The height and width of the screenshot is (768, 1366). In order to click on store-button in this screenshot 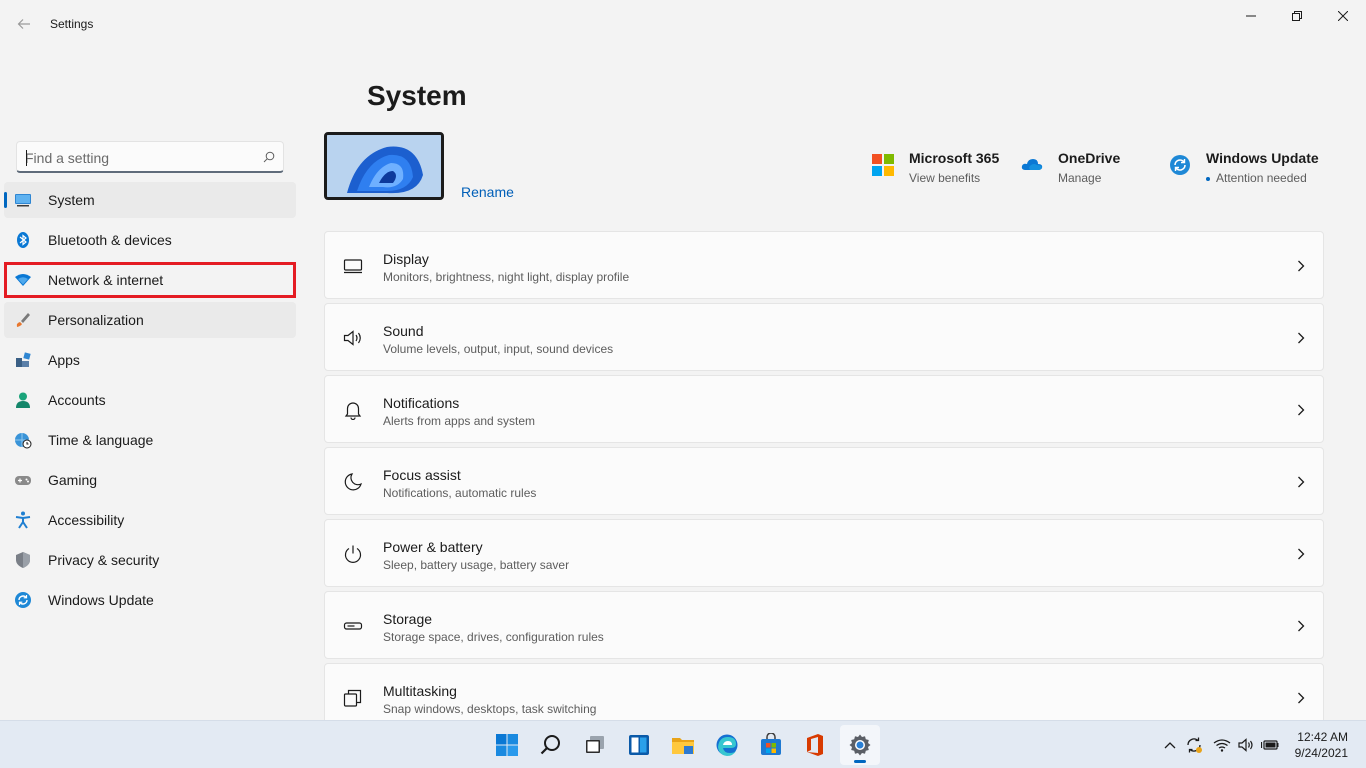, I will do `click(771, 745)`.